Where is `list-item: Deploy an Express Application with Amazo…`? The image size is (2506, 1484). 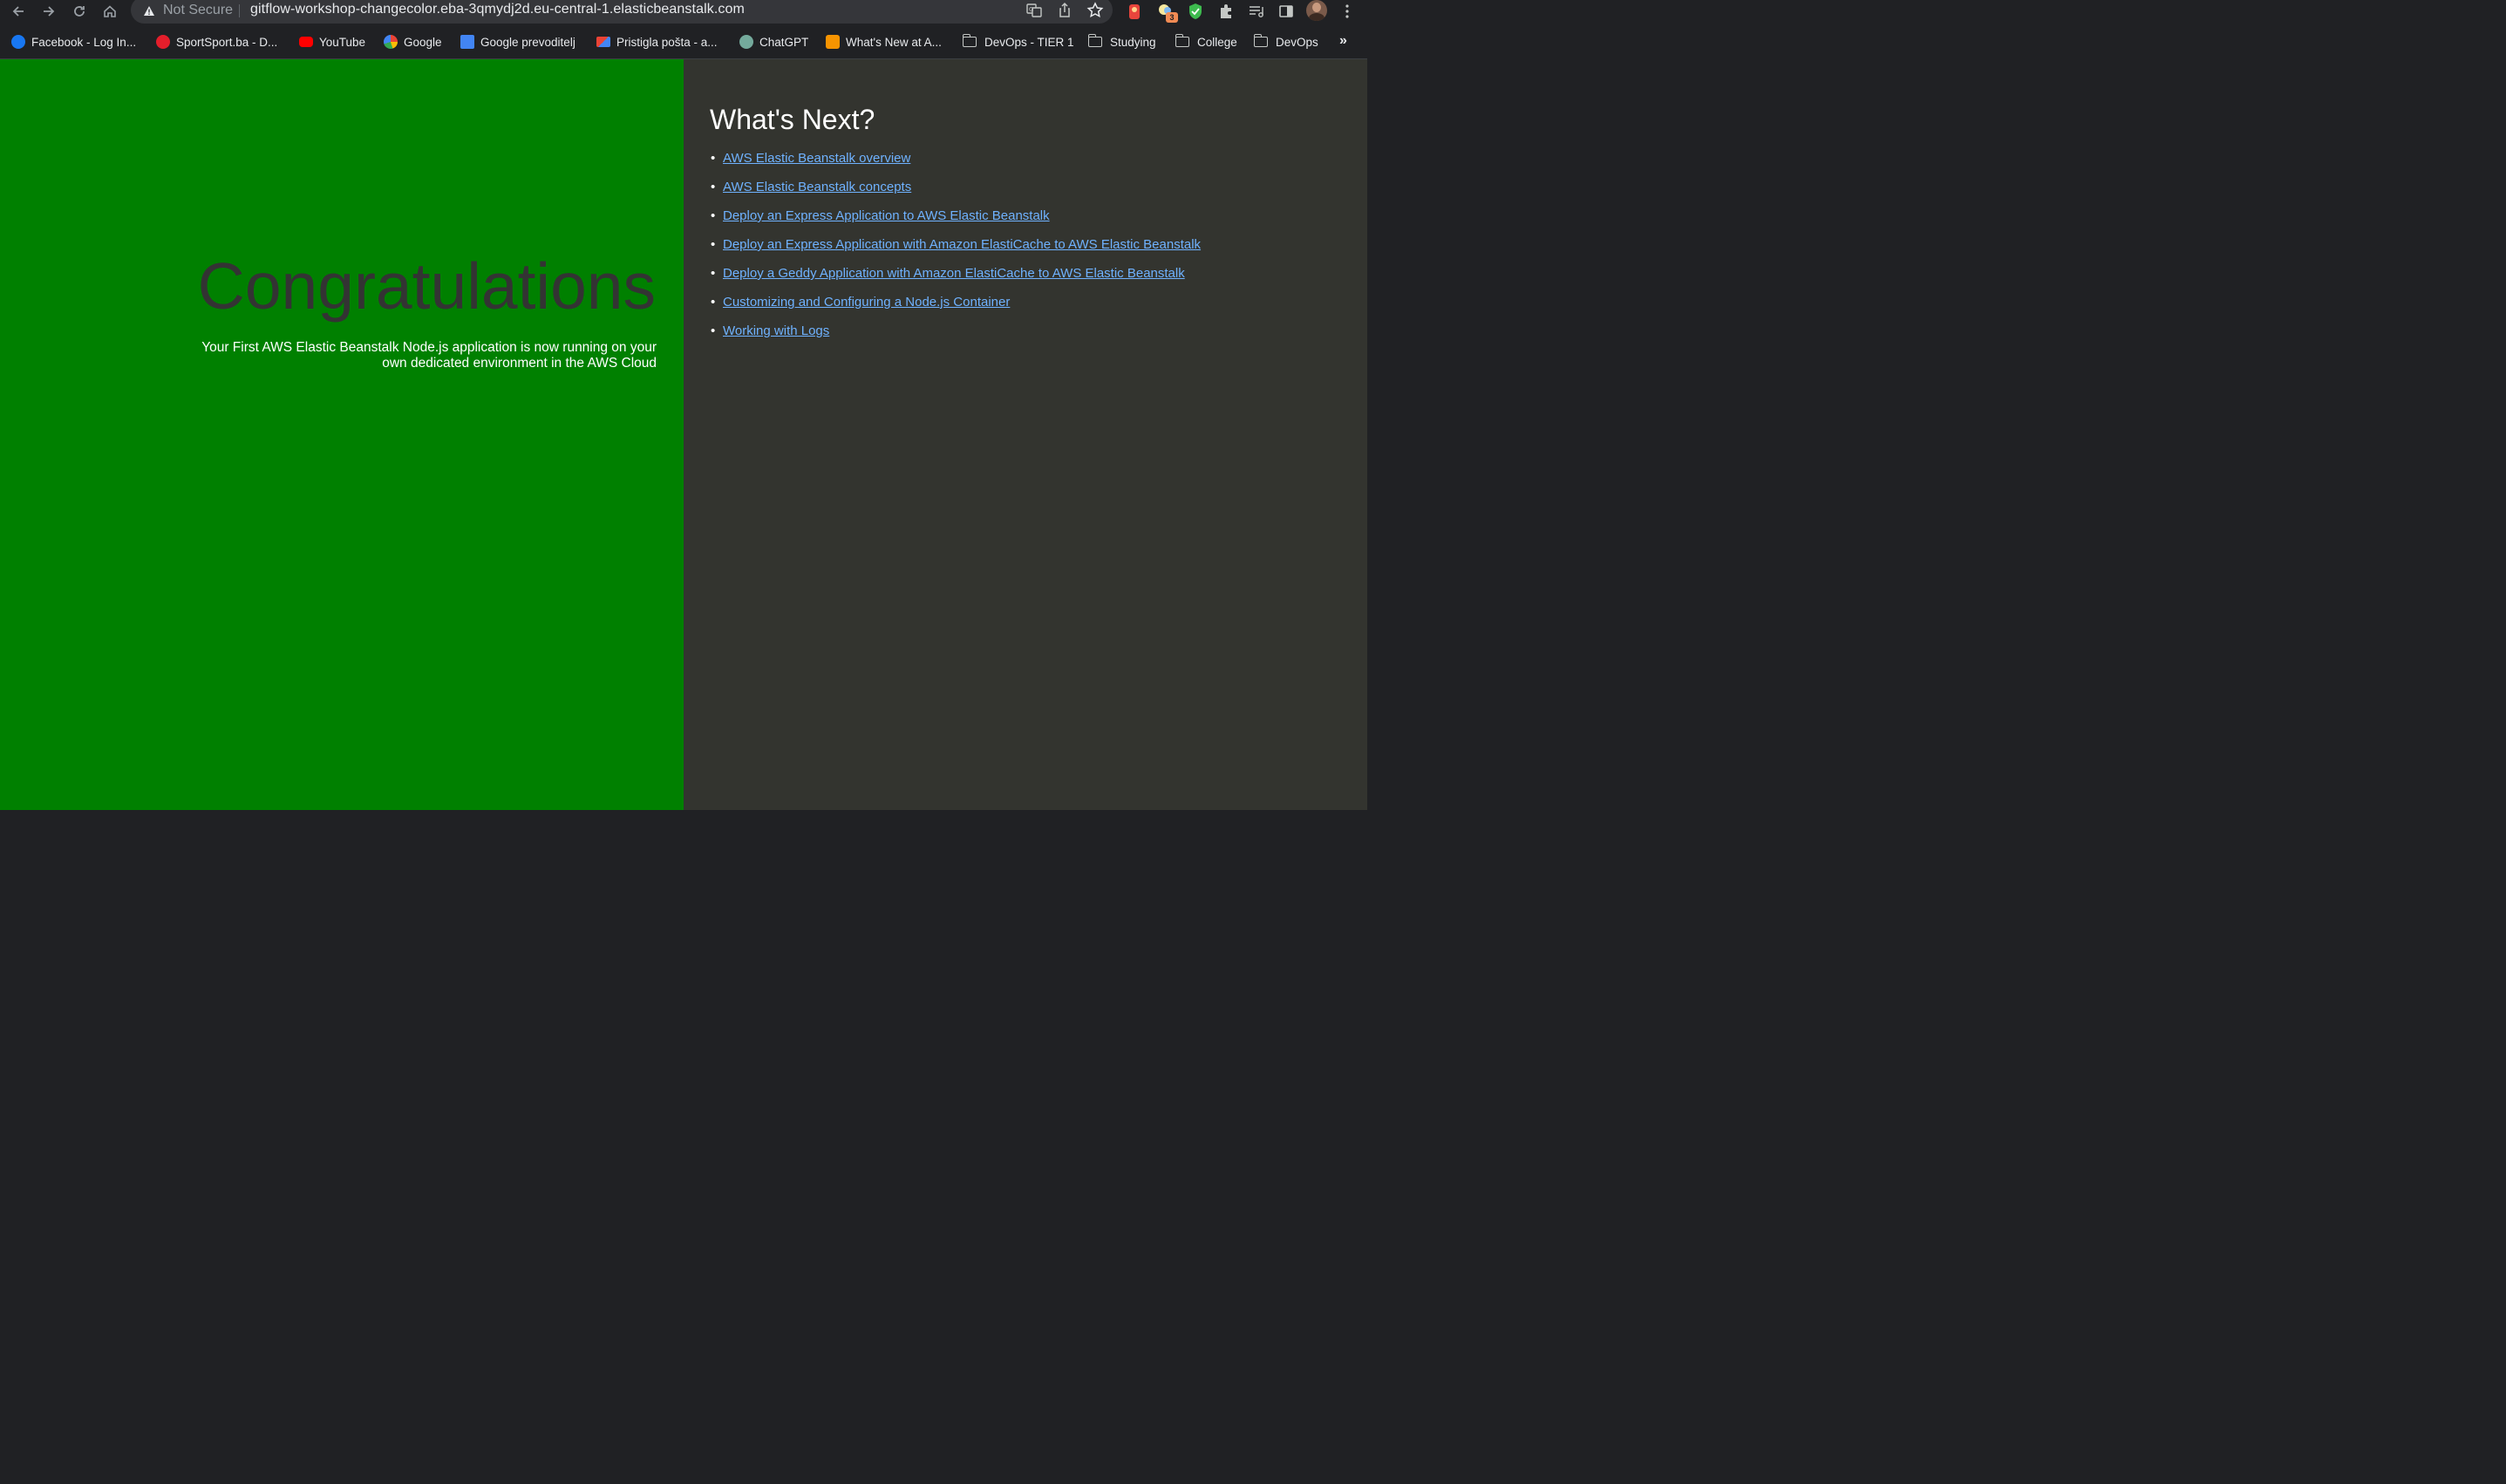
list-item: Deploy an Express Application with Amazo… is located at coordinates (955, 250).